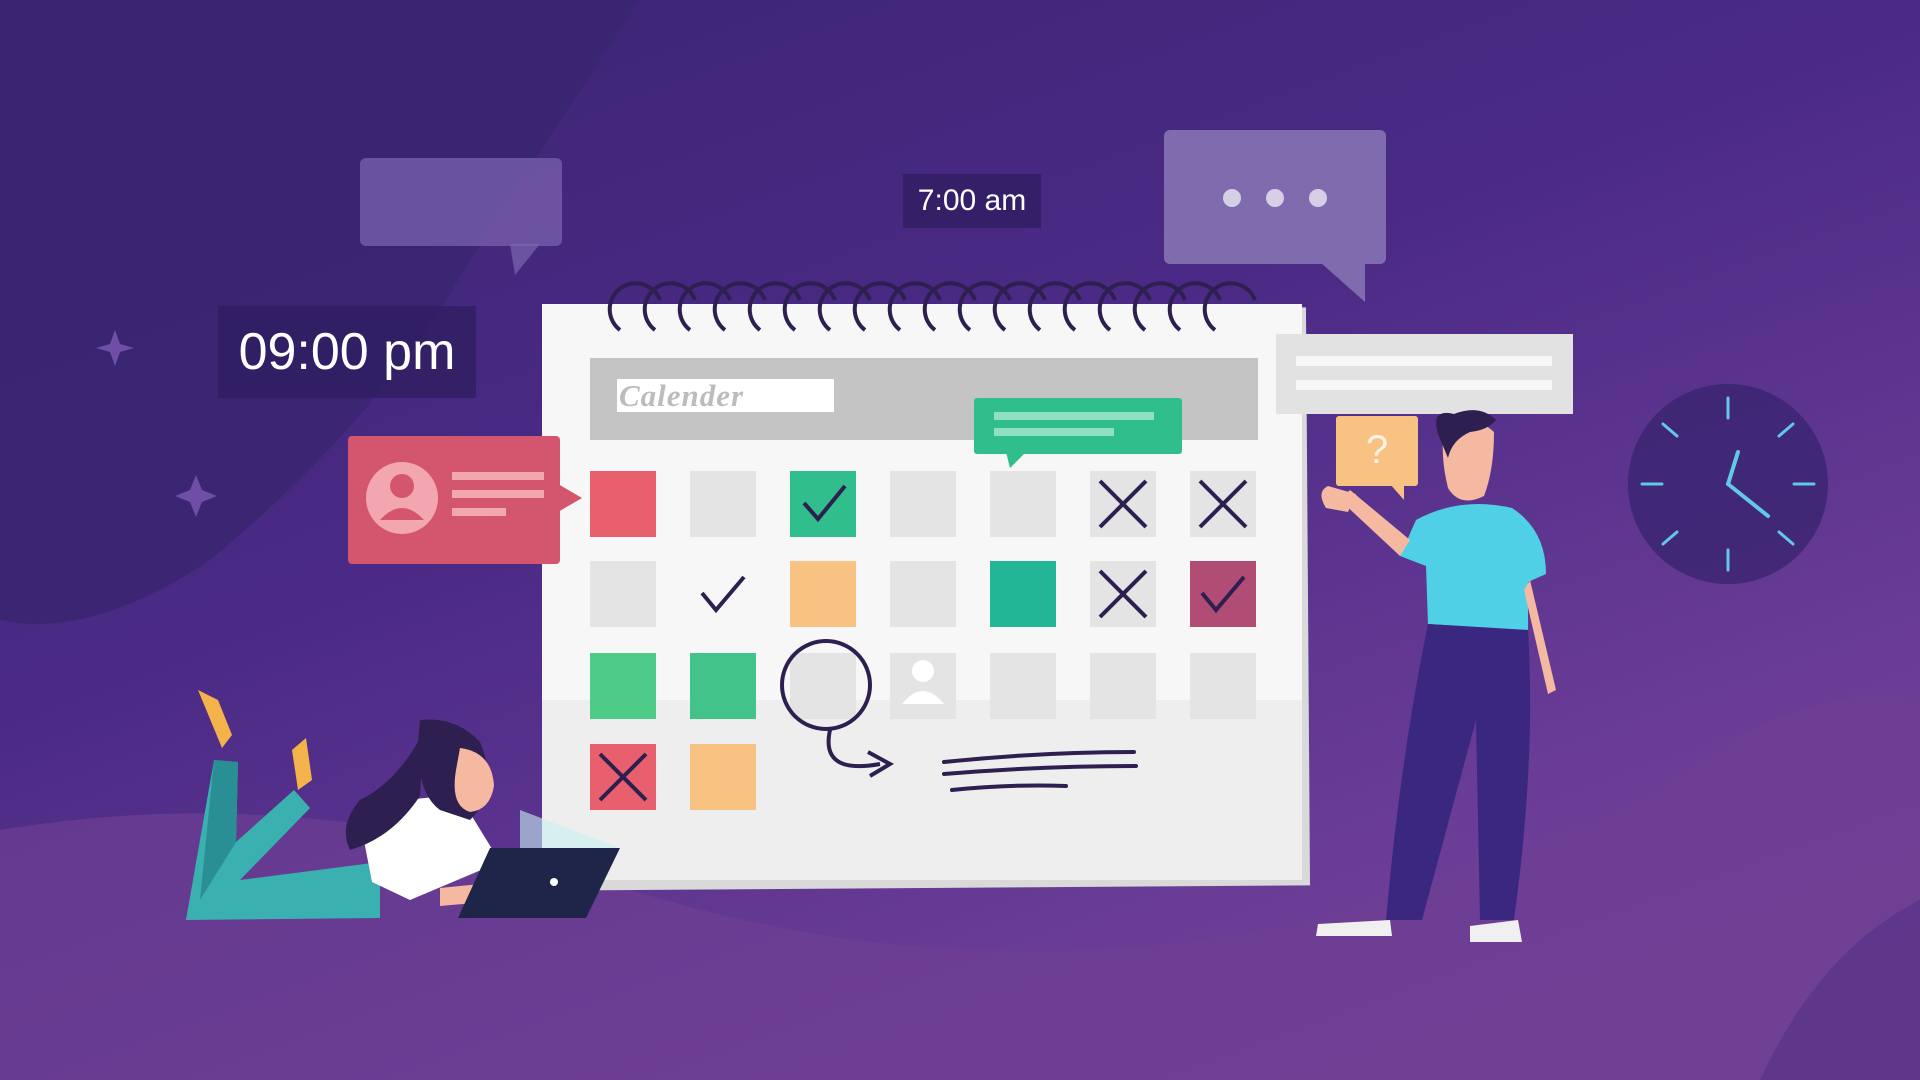 This screenshot has width=1920, height=1080. I want to click on profile-card, so click(465, 500).